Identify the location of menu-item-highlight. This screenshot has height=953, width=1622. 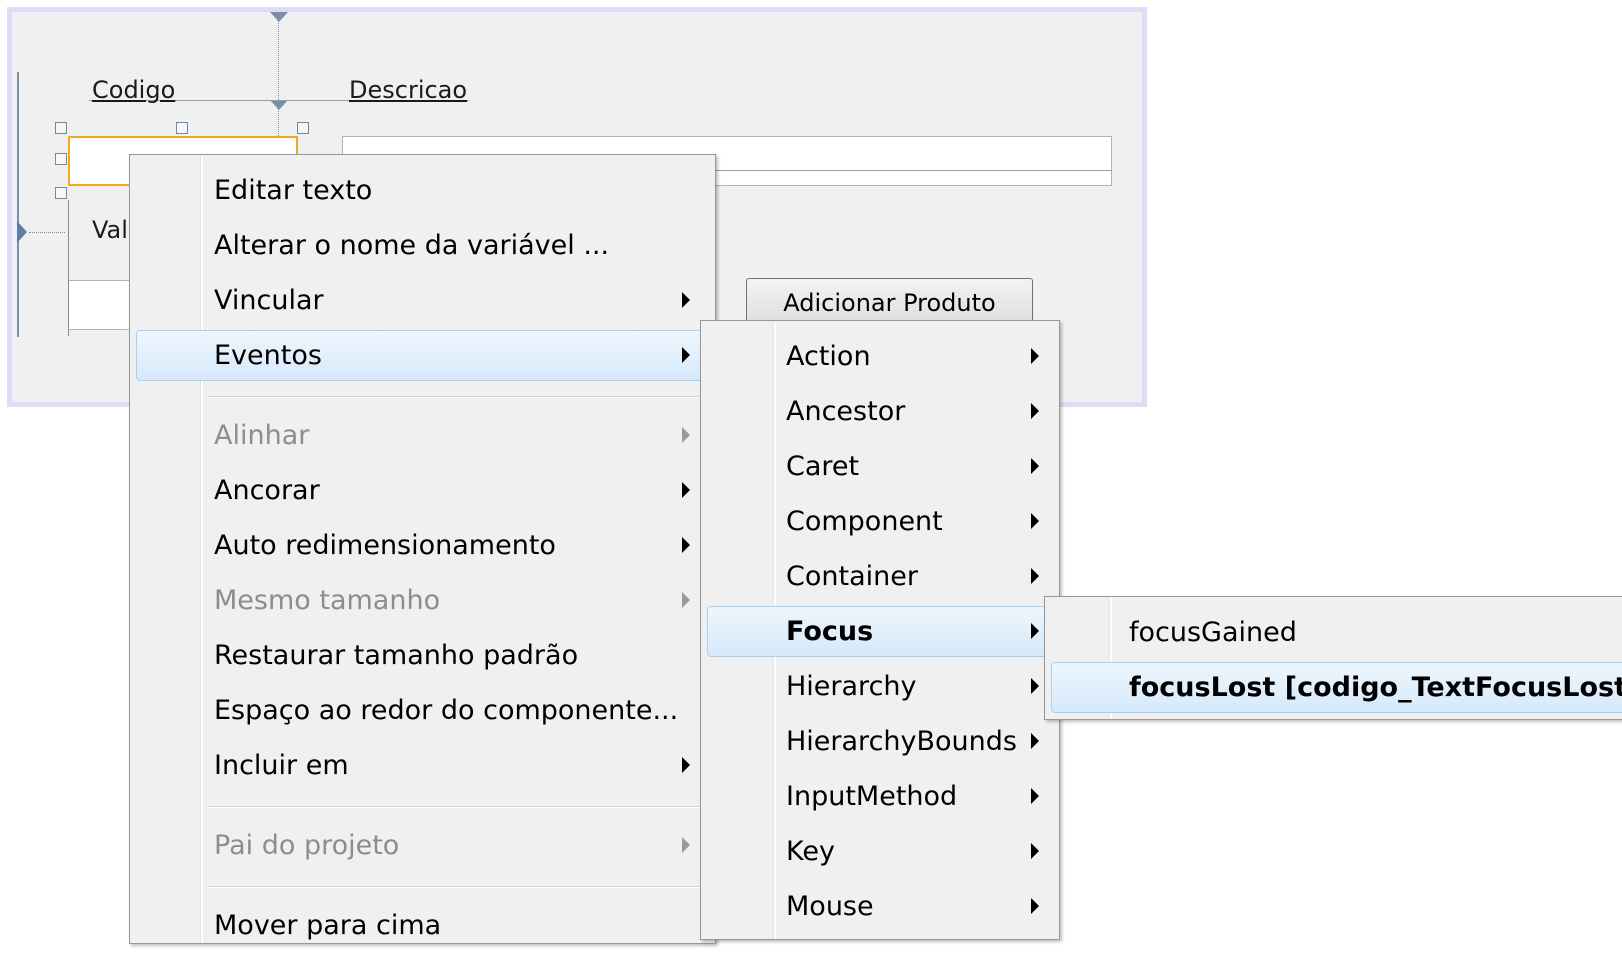
(879, 631).